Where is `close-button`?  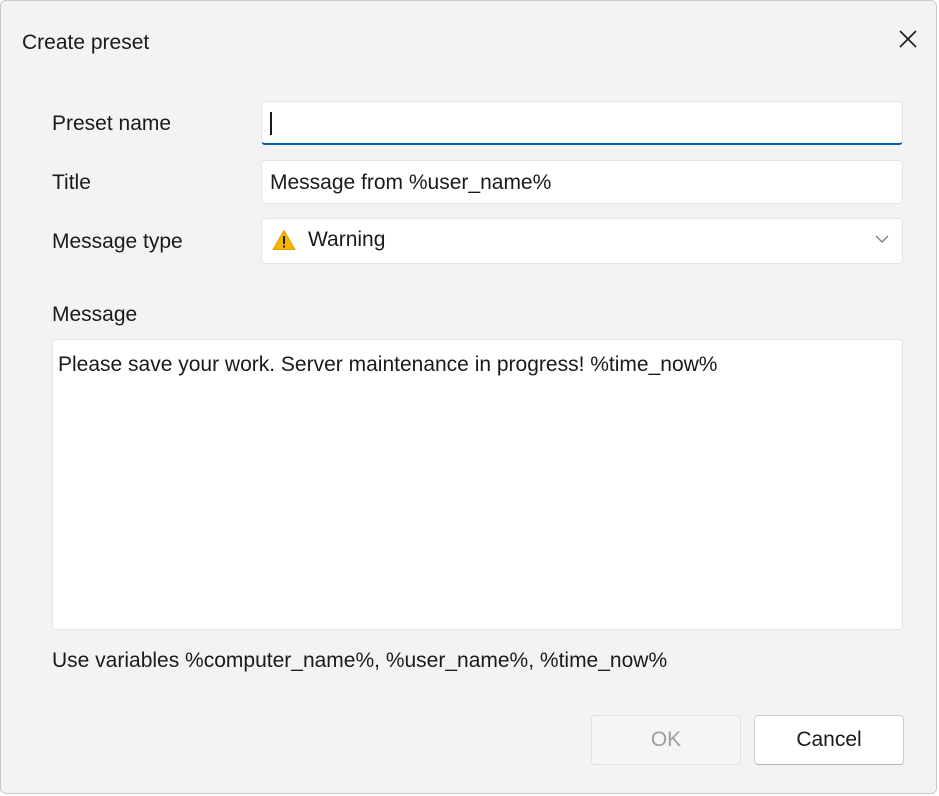
close-button is located at coordinates (908, 39).